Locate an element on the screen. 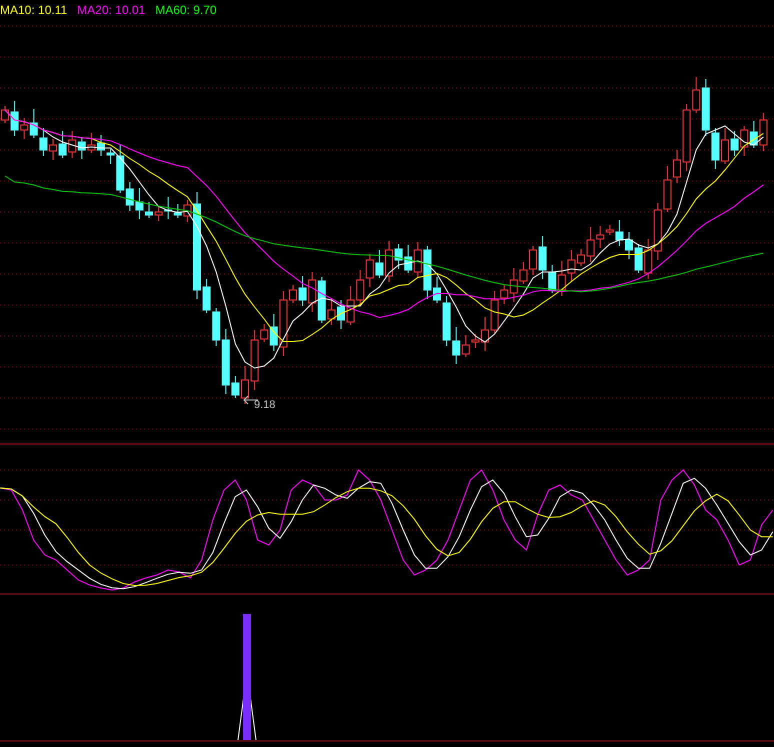 The width and height of the screenshot is (774, 747). moving-average-label: MA10: 10.11 is located at coordinates (34, 10).